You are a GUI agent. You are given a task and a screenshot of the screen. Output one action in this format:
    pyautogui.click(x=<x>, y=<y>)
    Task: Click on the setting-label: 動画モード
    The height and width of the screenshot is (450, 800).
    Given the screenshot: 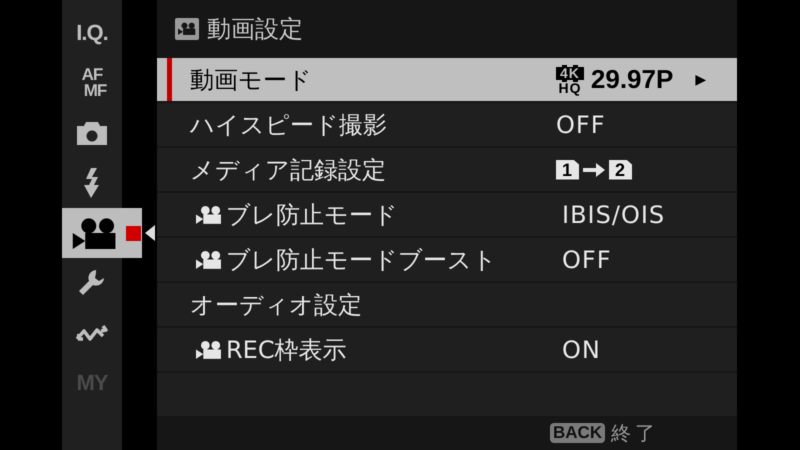 What is the action you would take?
    pyautogui.click(x=251, y=80)
    